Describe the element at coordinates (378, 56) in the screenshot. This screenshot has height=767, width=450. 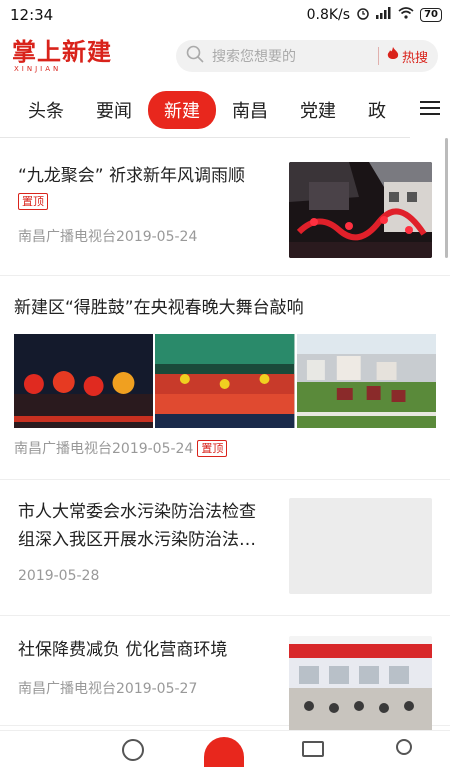
I see `search-divider` at that location.